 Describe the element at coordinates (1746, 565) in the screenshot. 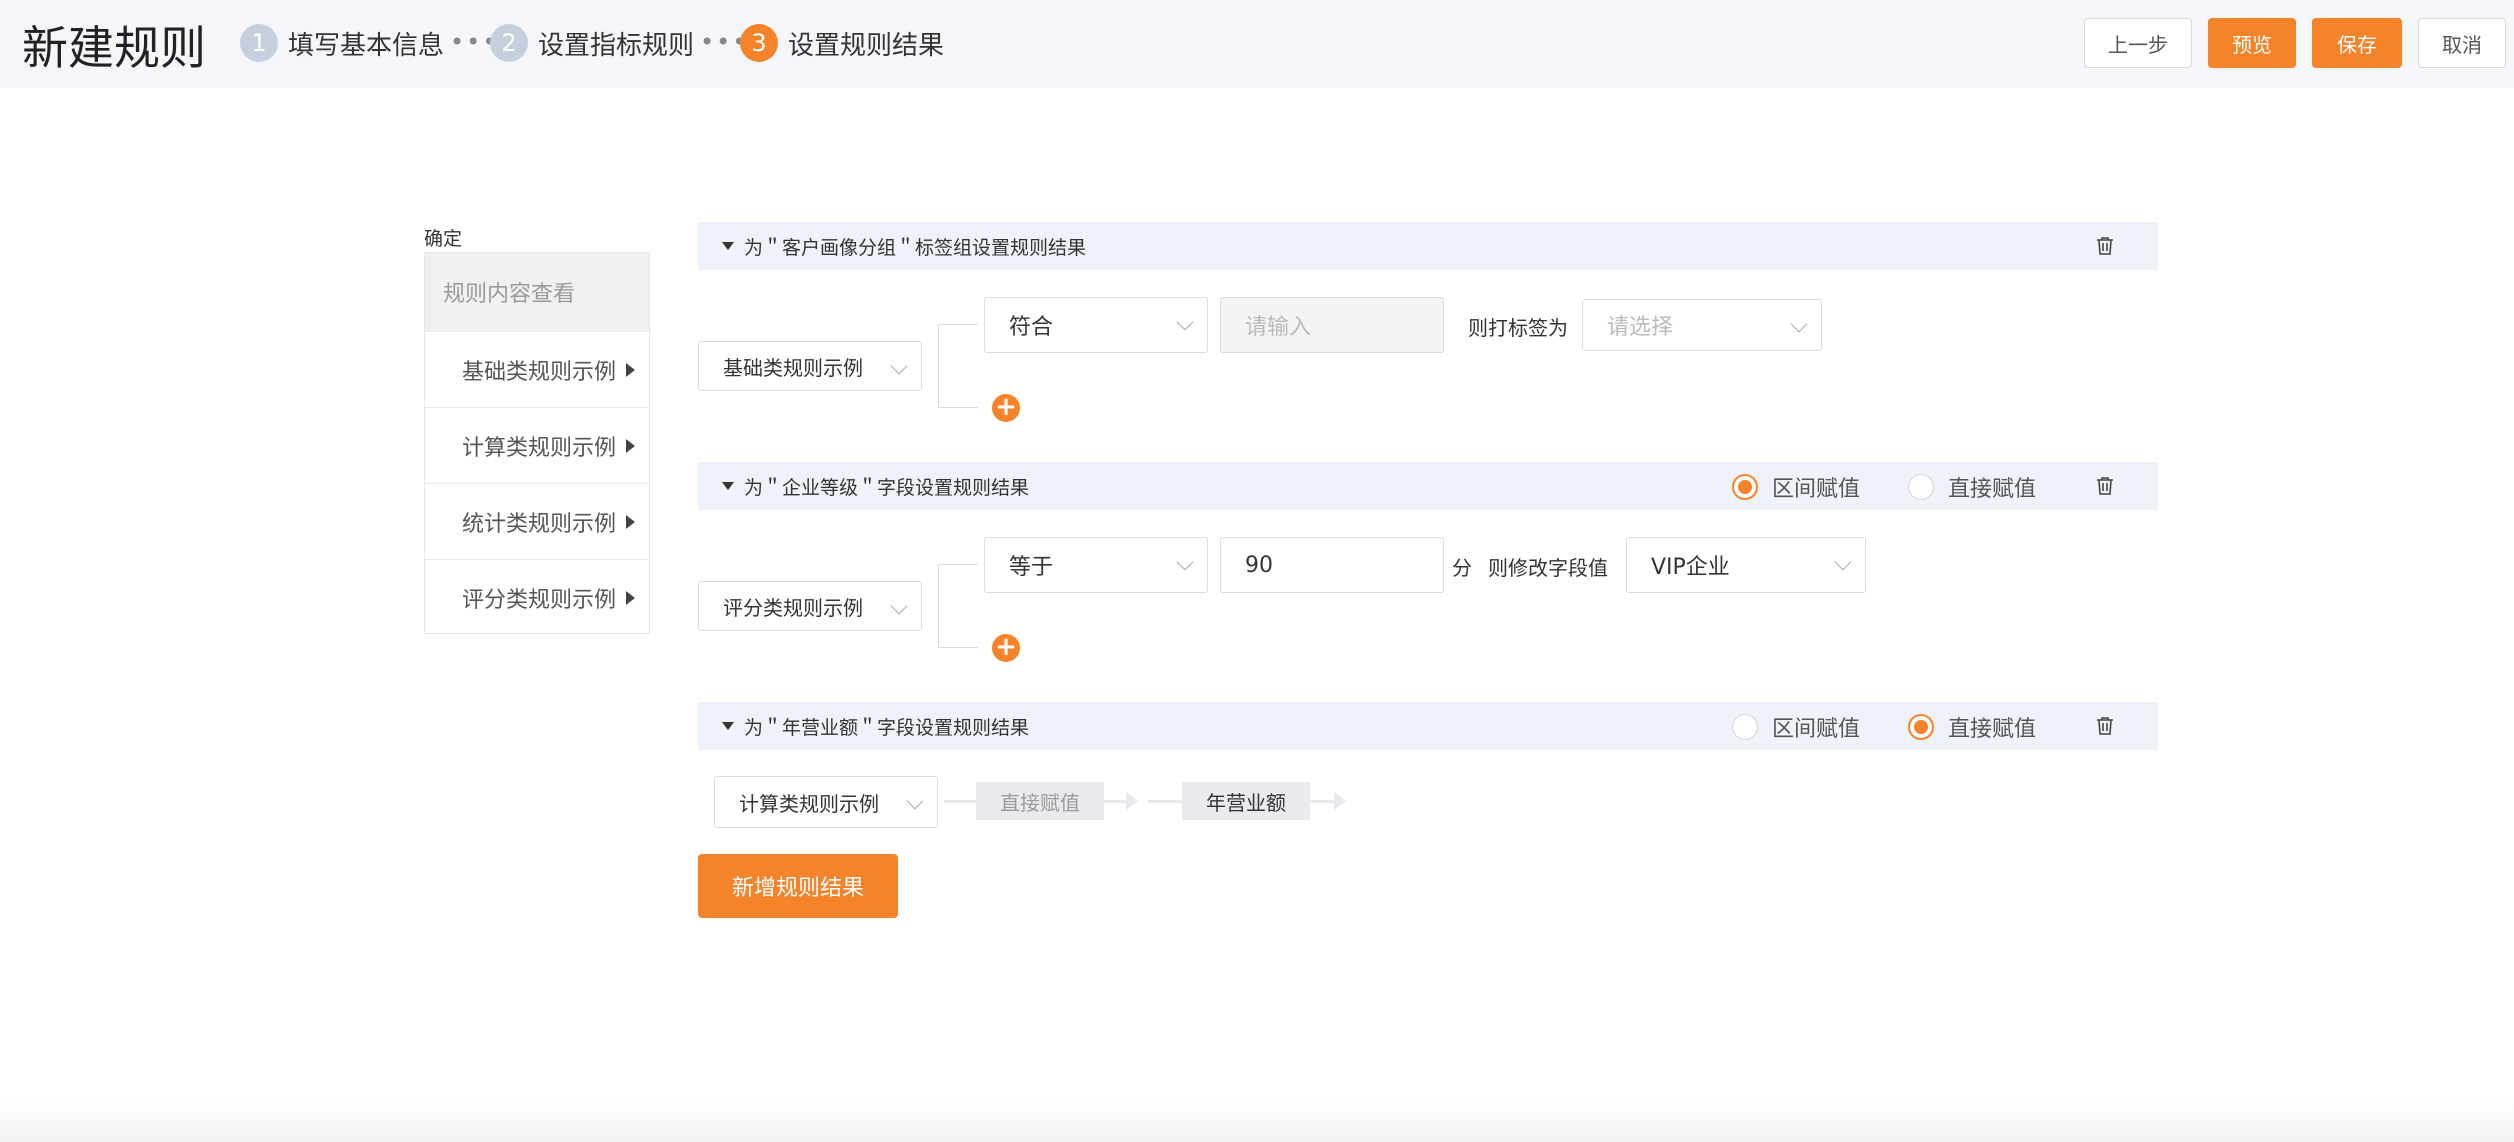

I see `field-value-select: VIP企业` at that location.